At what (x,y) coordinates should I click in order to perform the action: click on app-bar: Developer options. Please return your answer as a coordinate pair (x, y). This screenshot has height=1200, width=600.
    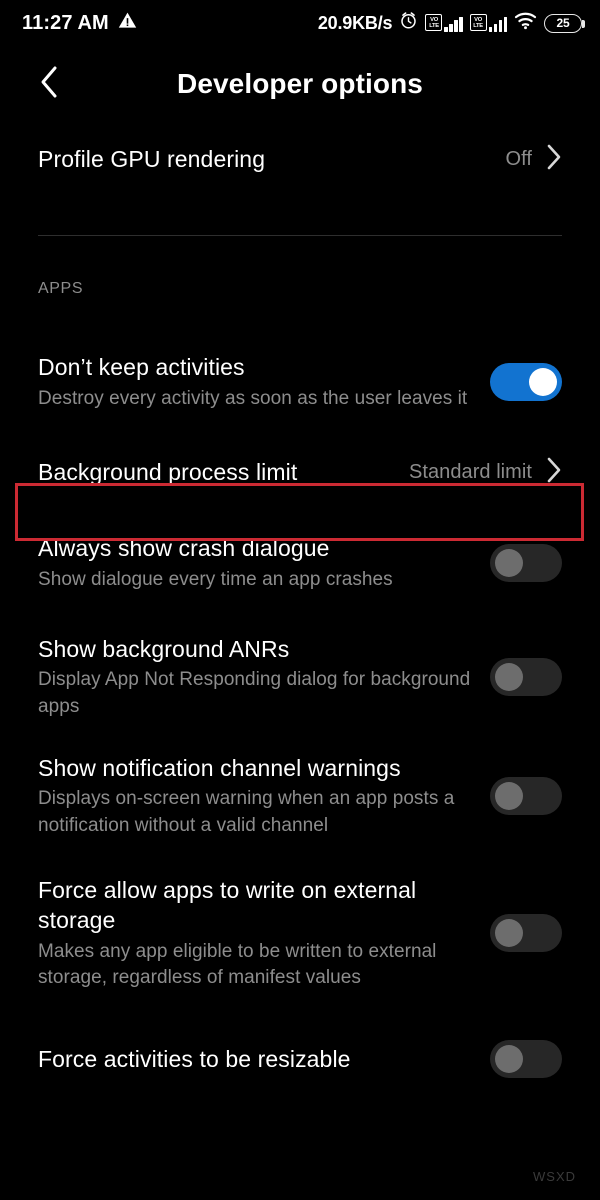
    Looking at the image, I should click on (300, 84).